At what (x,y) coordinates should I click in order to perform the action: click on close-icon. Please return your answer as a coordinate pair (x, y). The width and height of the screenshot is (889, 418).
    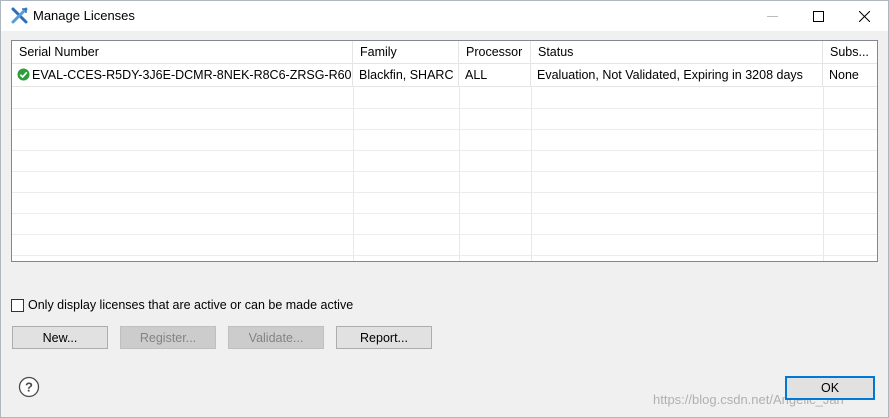
    Looking at the image, I should click on (864, 16).